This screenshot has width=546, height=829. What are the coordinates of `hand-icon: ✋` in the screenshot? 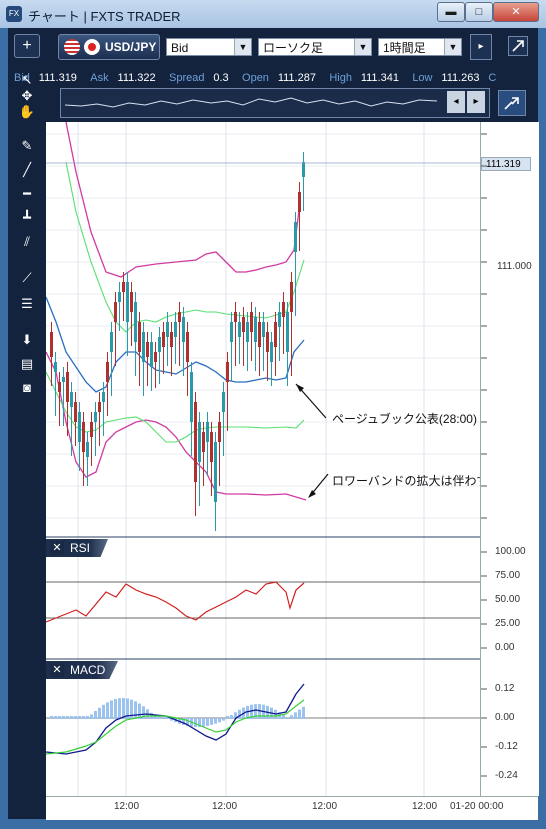 It's located at (27, 112).